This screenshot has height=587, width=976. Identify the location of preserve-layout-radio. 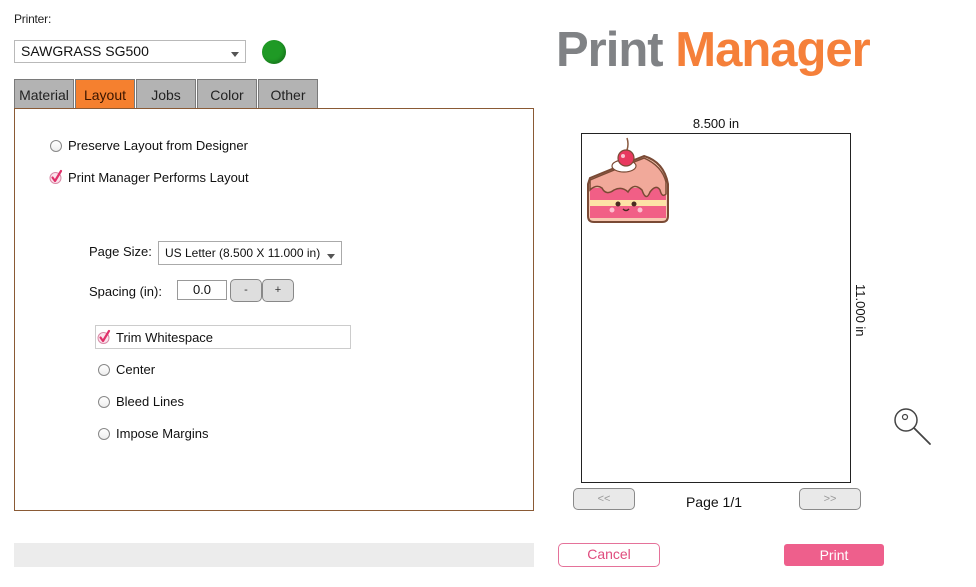
(56, 145).